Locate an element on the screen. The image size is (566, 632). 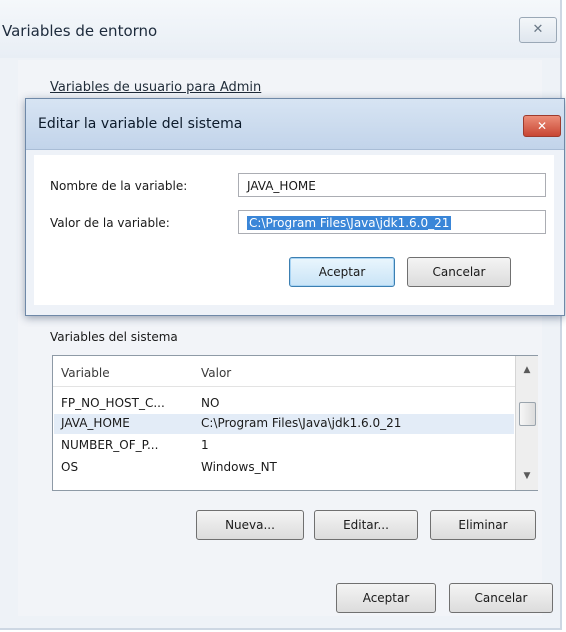
outer-dialog-title: Variables de entorno is located at coordinates (80, 31).